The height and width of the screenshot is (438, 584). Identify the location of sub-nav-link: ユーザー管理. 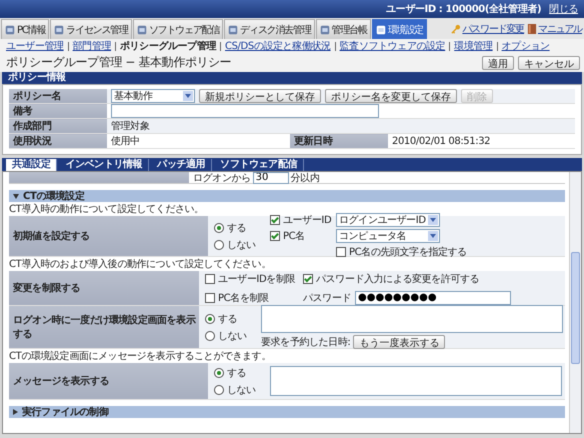
(35, 46).